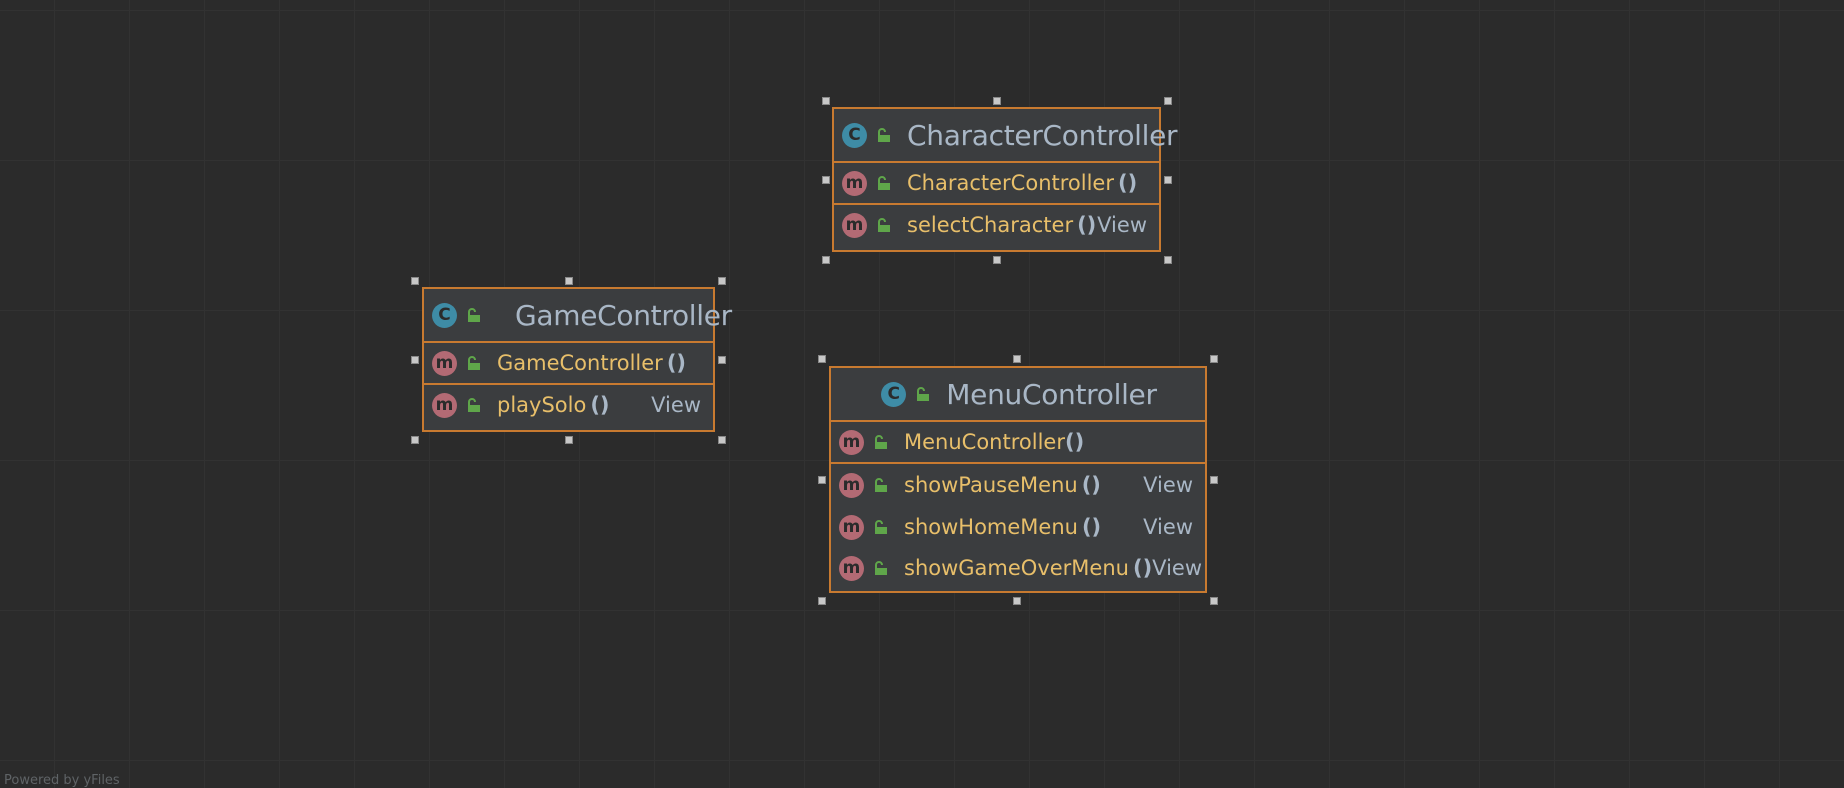 The width and height of the screenshot is (1844, 788). I want to click on method-name: selectCharacter, so click(990, 225).